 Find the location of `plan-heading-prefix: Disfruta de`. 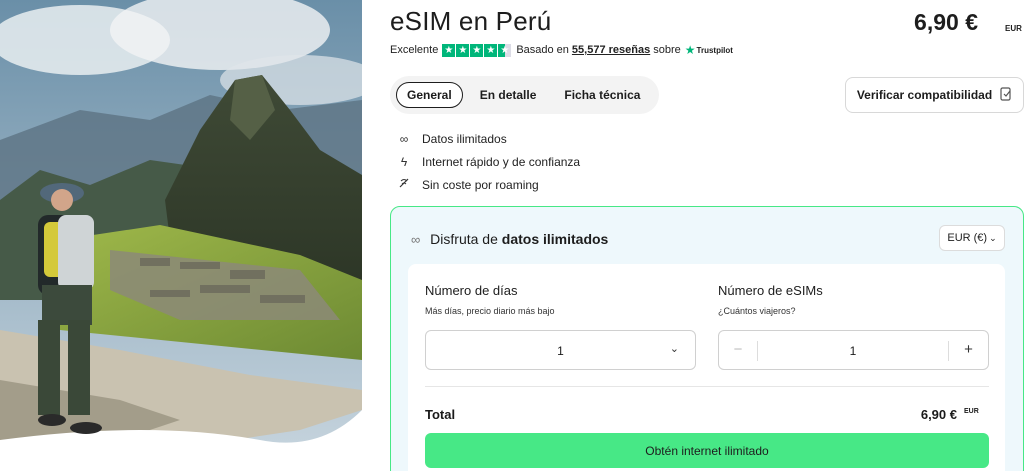

plan-heading-prefix: Disfruta de is located at coordinates (464, 239).